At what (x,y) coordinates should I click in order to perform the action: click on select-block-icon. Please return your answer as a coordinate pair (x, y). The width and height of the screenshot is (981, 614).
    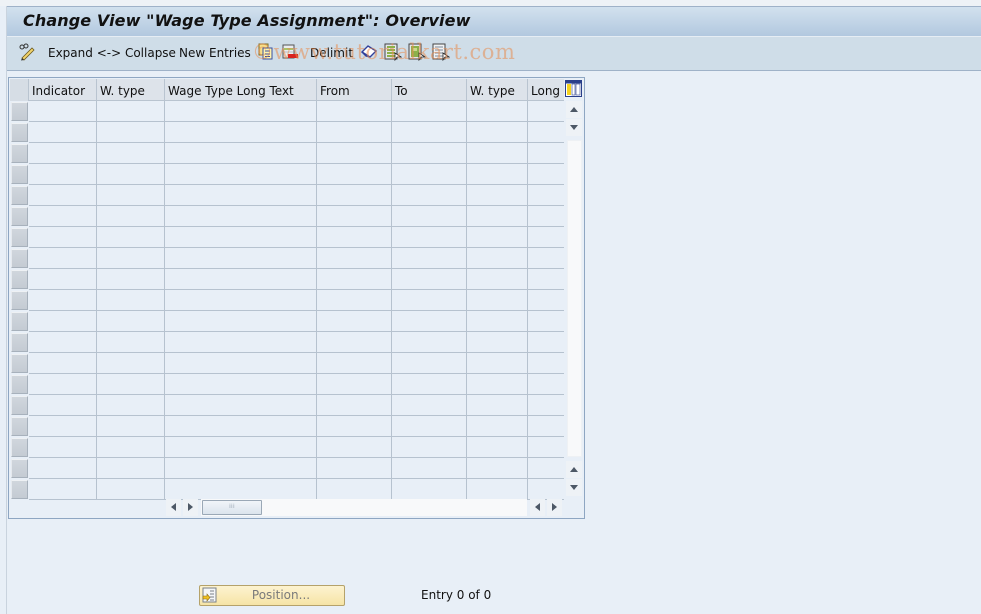
    Looking at the image, I should click on (417, 52).